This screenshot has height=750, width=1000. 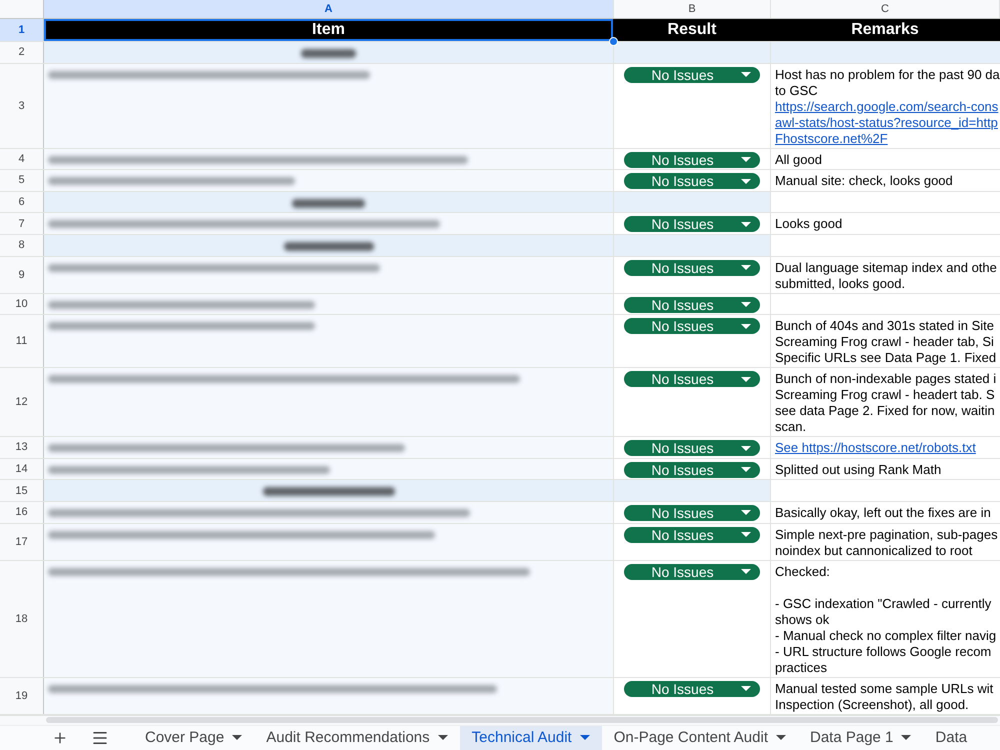 What do you see at coordinates (883, 512) in the screenshot?
I see `remark-text: Basically okay, left out the fixes are in` at bounding box center [883, 512].